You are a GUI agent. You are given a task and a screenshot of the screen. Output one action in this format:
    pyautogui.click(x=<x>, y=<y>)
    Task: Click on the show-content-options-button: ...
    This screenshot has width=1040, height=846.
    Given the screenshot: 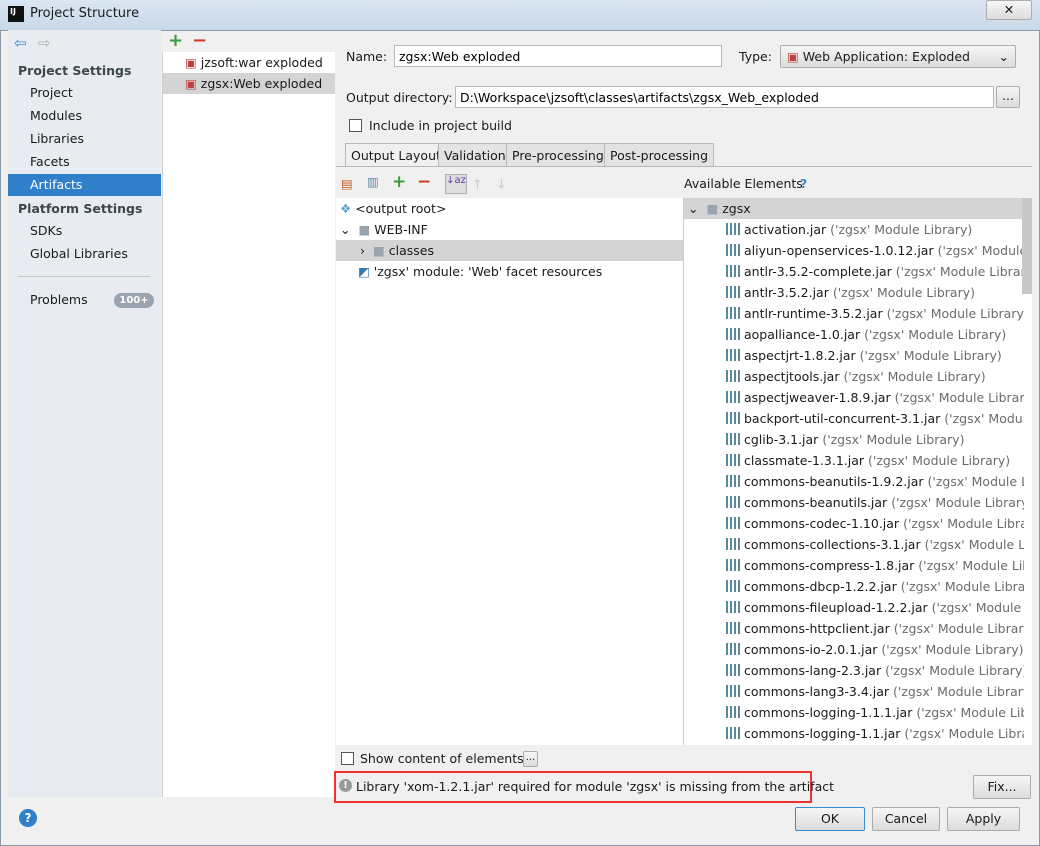 What is the action you would take?
    pyautogui.click(x=530, y=759)
    